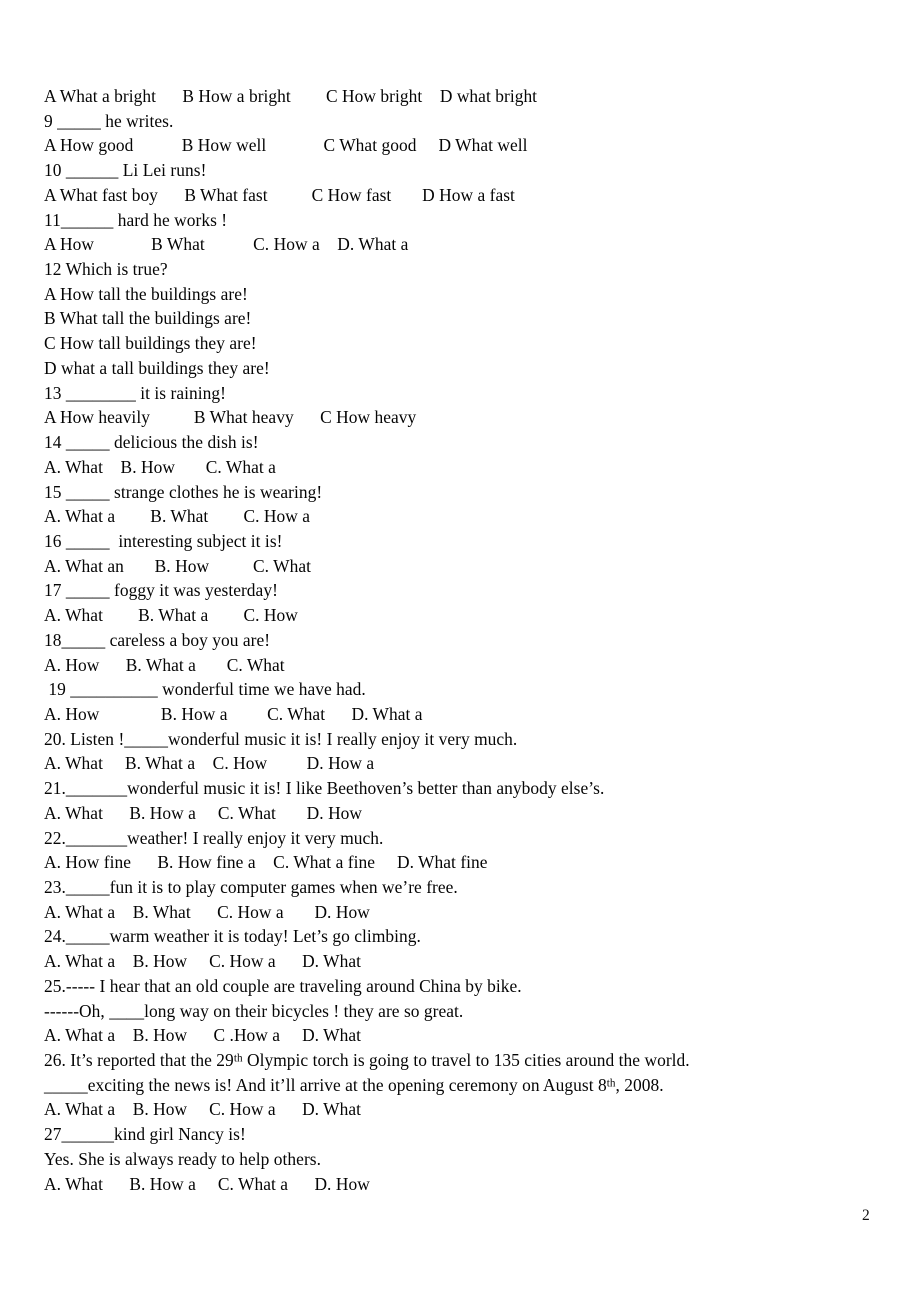  I want to click on question-10-stem: 10 ______ Li Lei runs!, so click(125, 170).